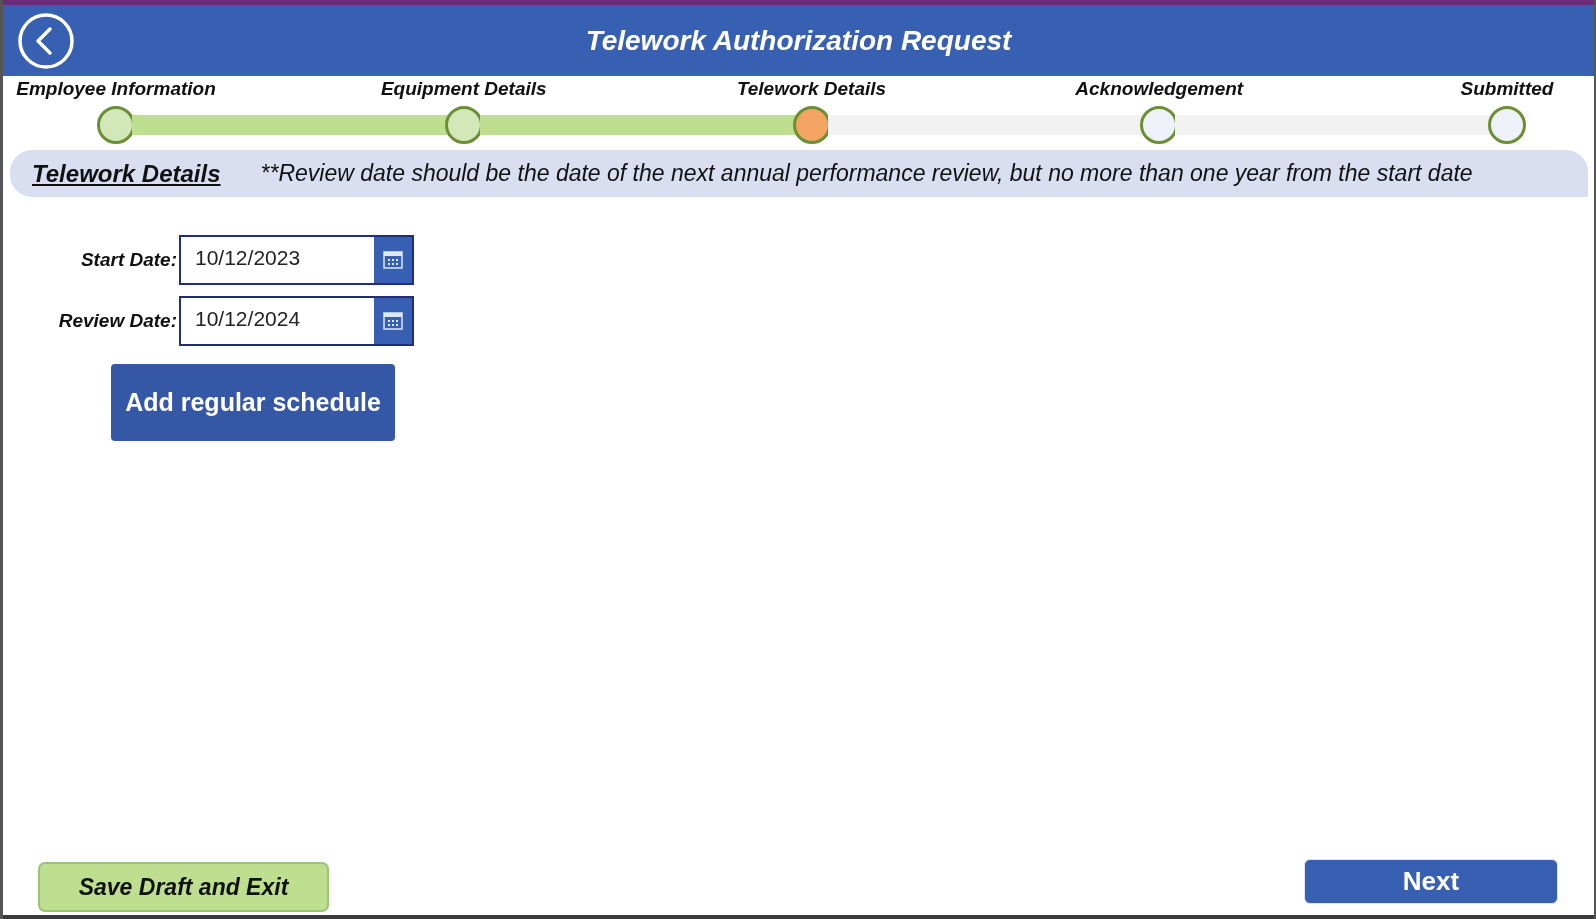  Describe the element at coordinates (866, 173) in the screenshot. I see `note-text: **Review date should be the date of the next annual performance review, but no more than one year from the start date` at that location.